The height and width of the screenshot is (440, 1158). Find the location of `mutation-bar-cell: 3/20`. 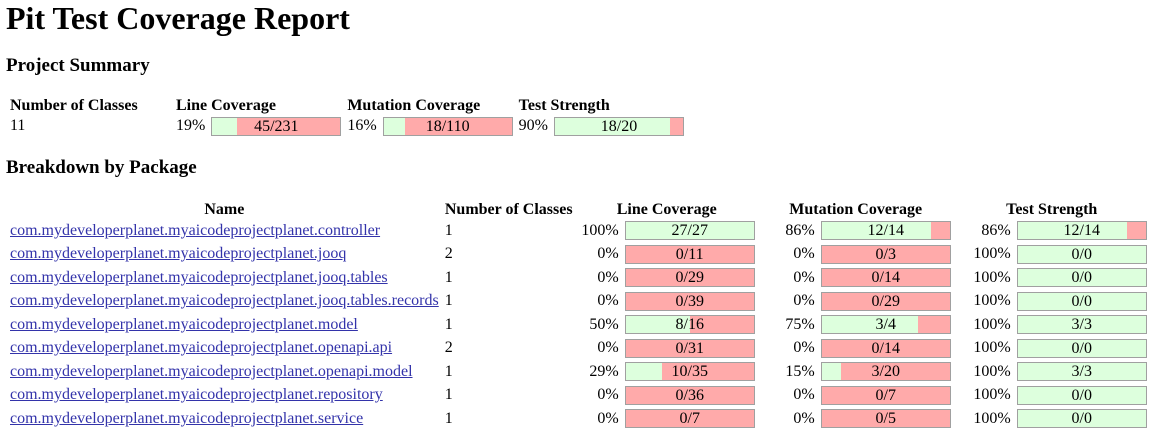

mutation-bar-cell: 3/20 is located at coordinates (886, 372).